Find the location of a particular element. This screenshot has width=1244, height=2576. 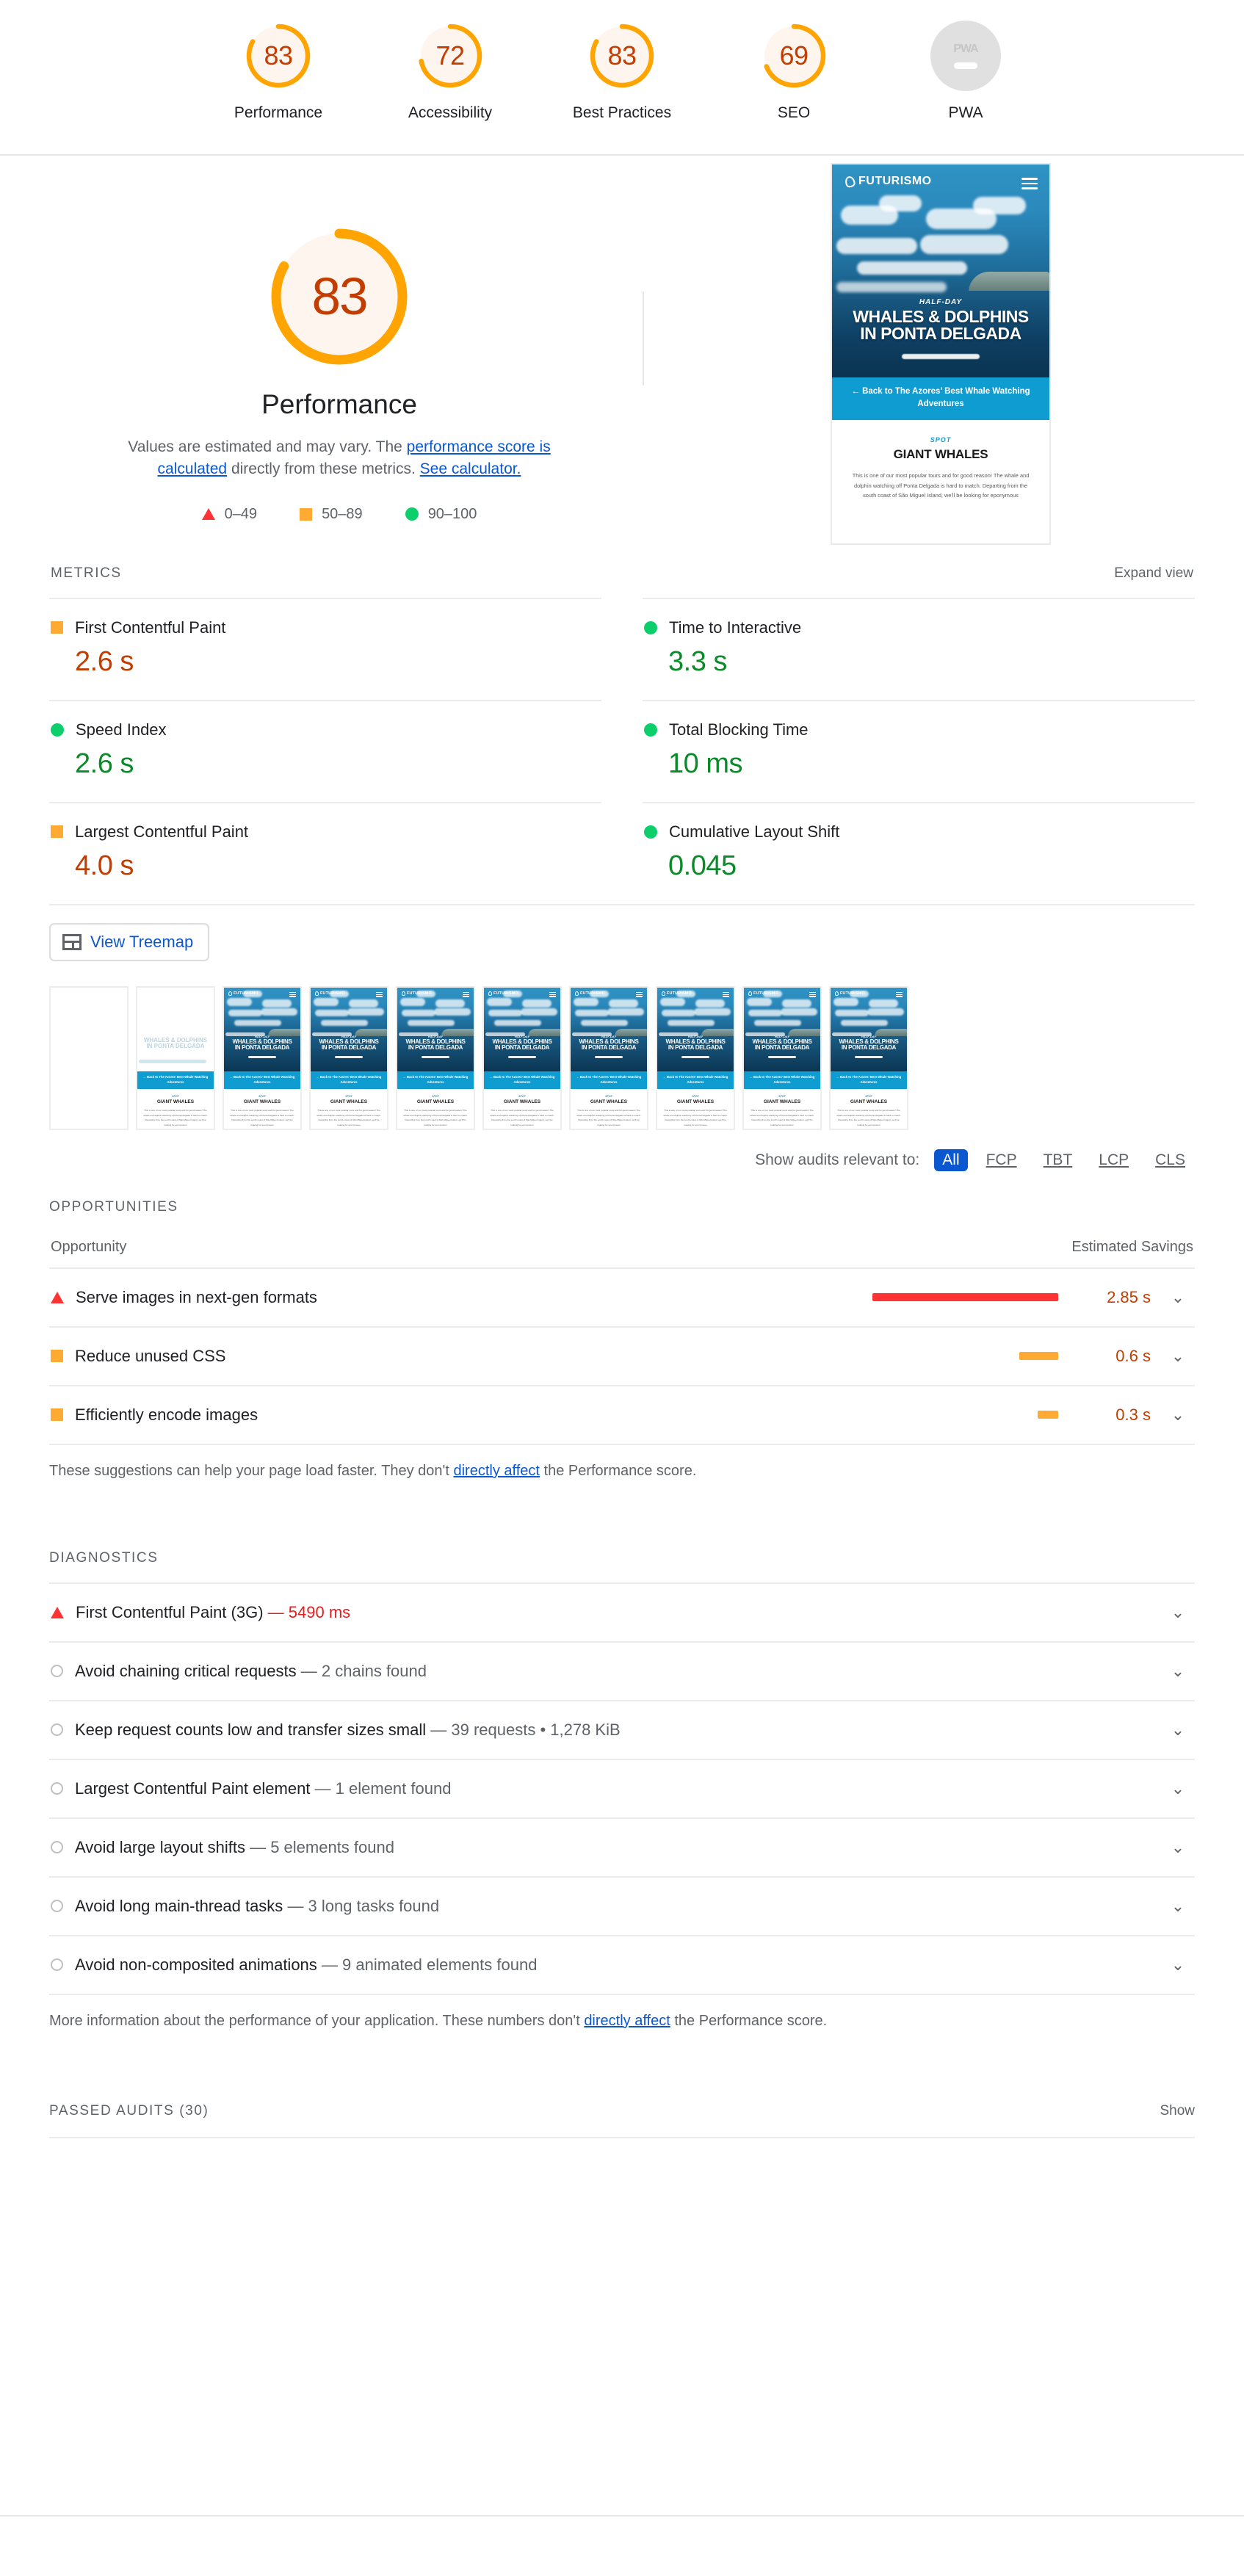

diagnostics-directly-affect-link: directly affect is located at coordinates (627, 2021).